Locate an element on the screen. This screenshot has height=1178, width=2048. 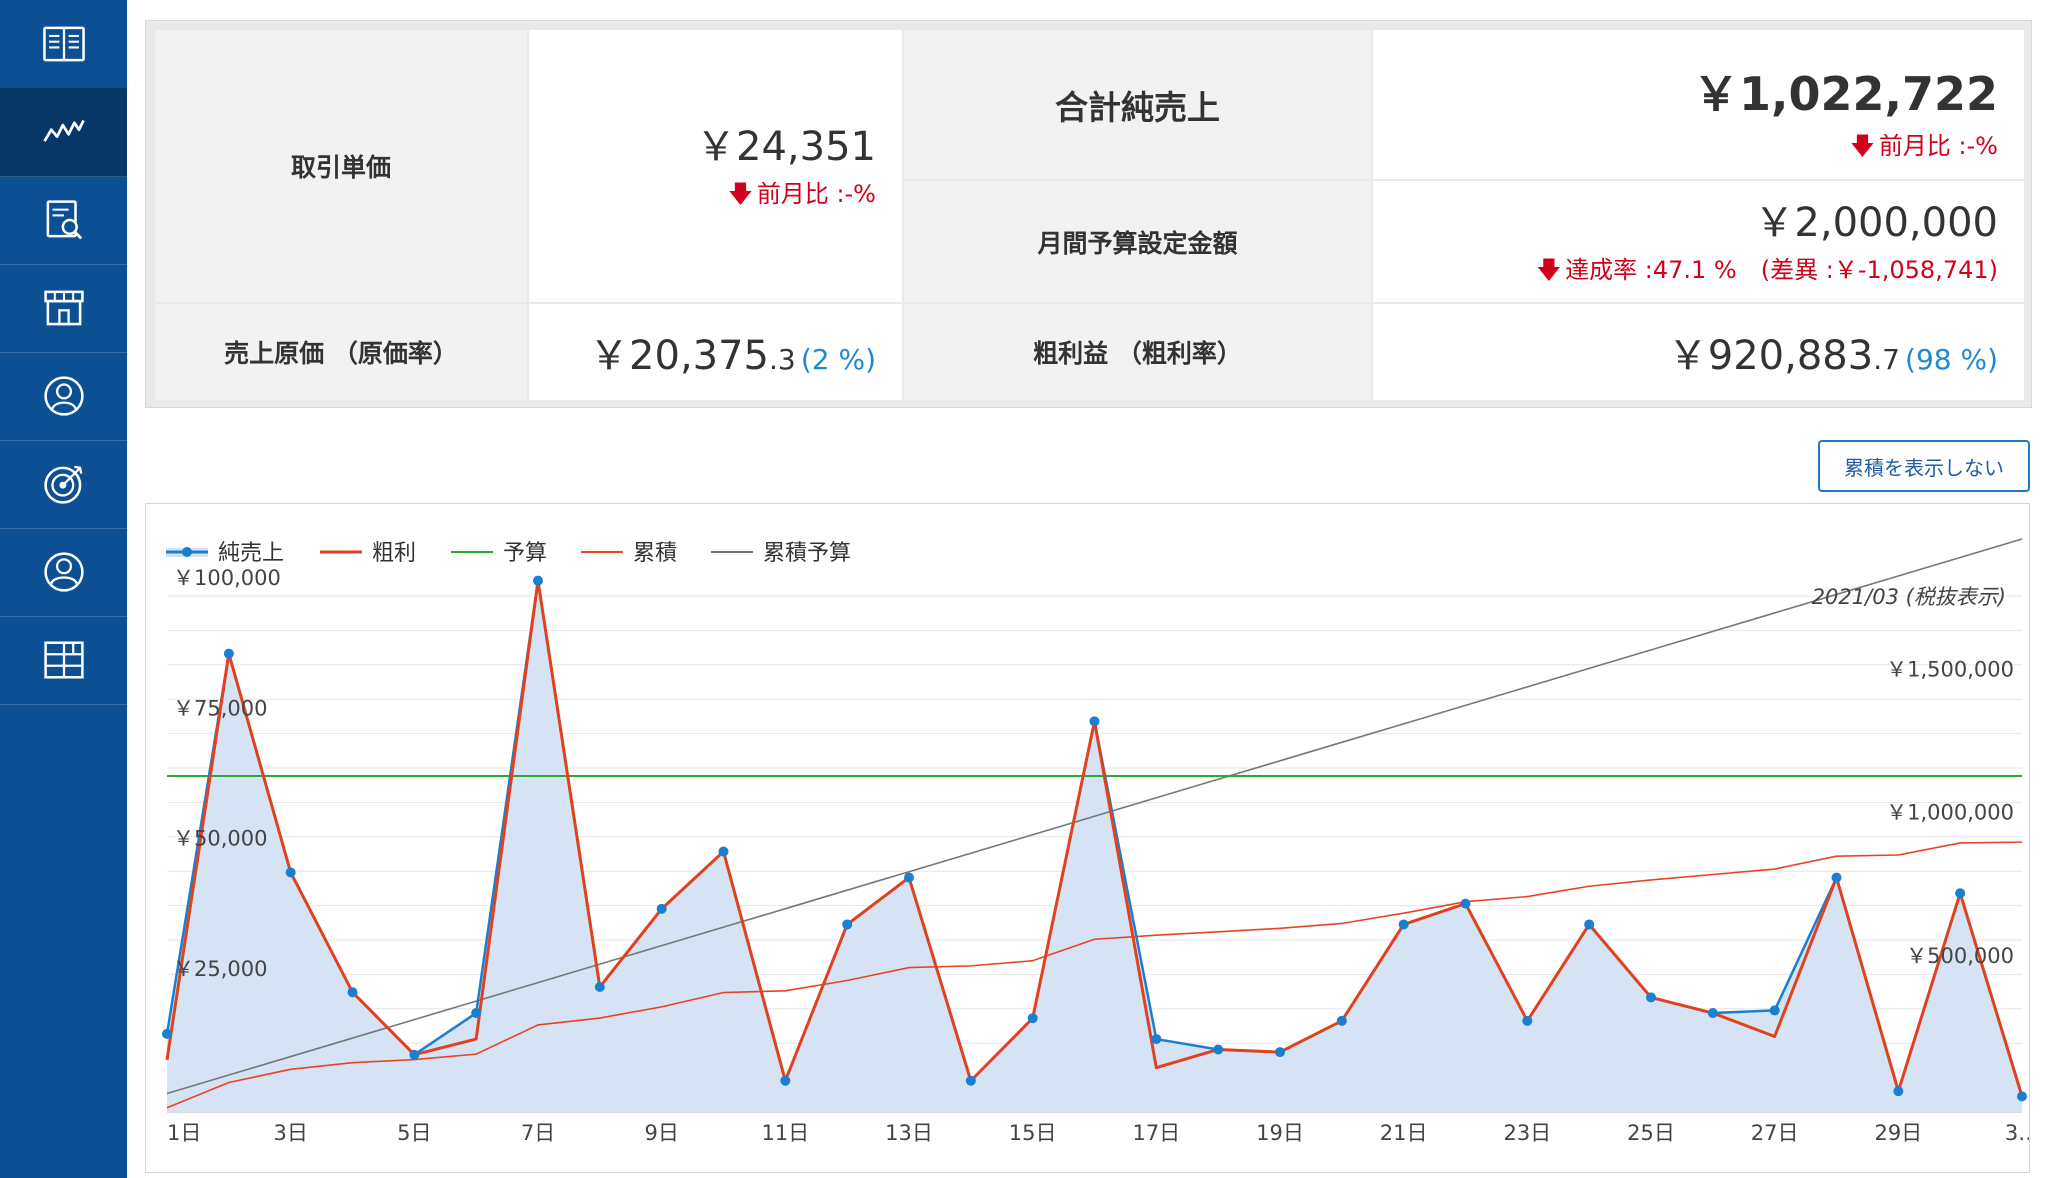
target-icon is located at coordinates (62, 484).